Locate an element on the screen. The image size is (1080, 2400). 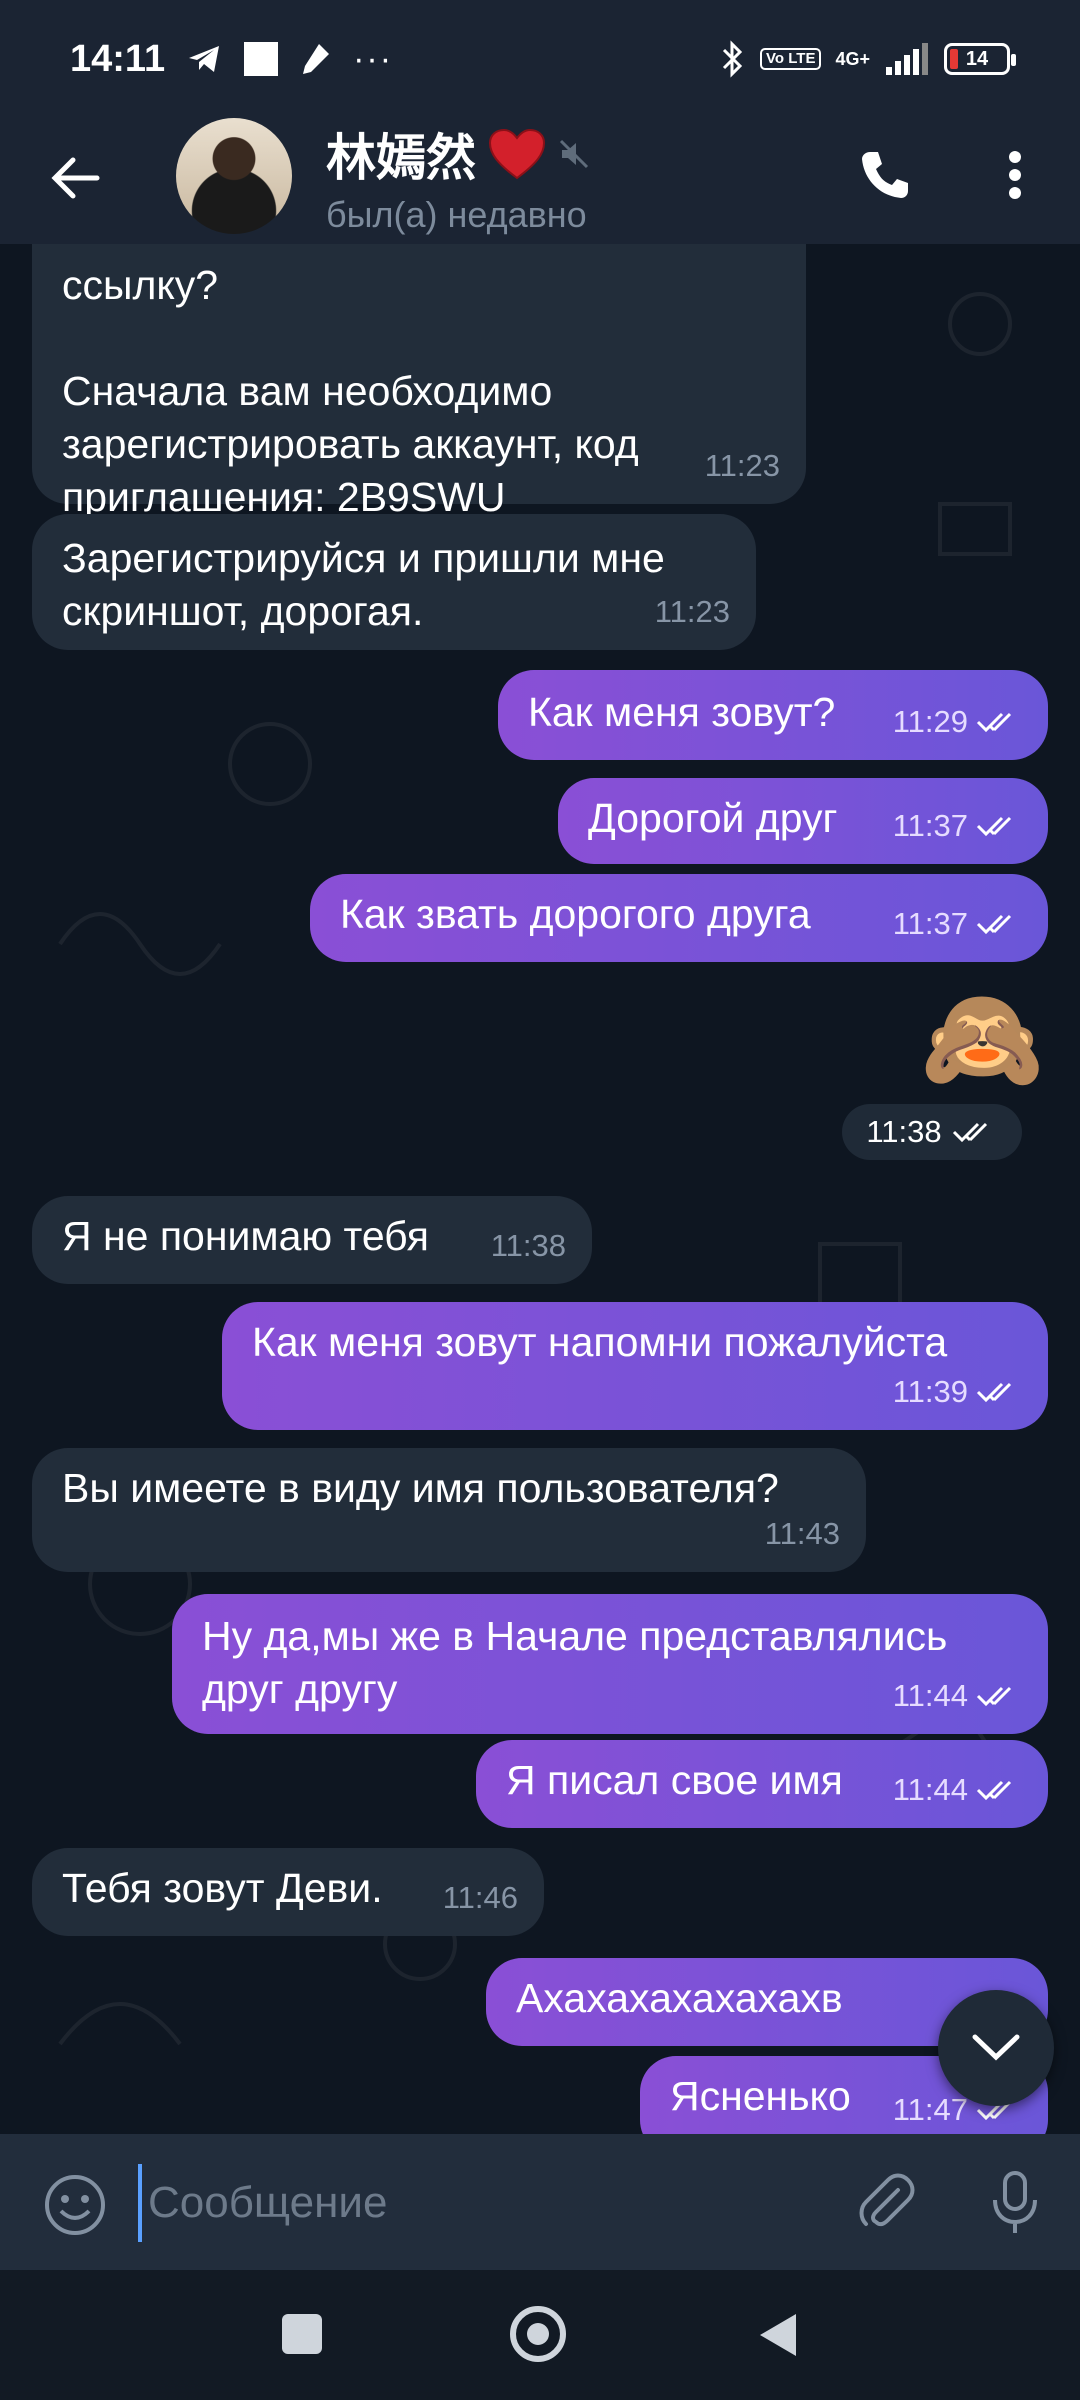
message-text: Я не понимаю тебя is located at coordinates (245, 1236).